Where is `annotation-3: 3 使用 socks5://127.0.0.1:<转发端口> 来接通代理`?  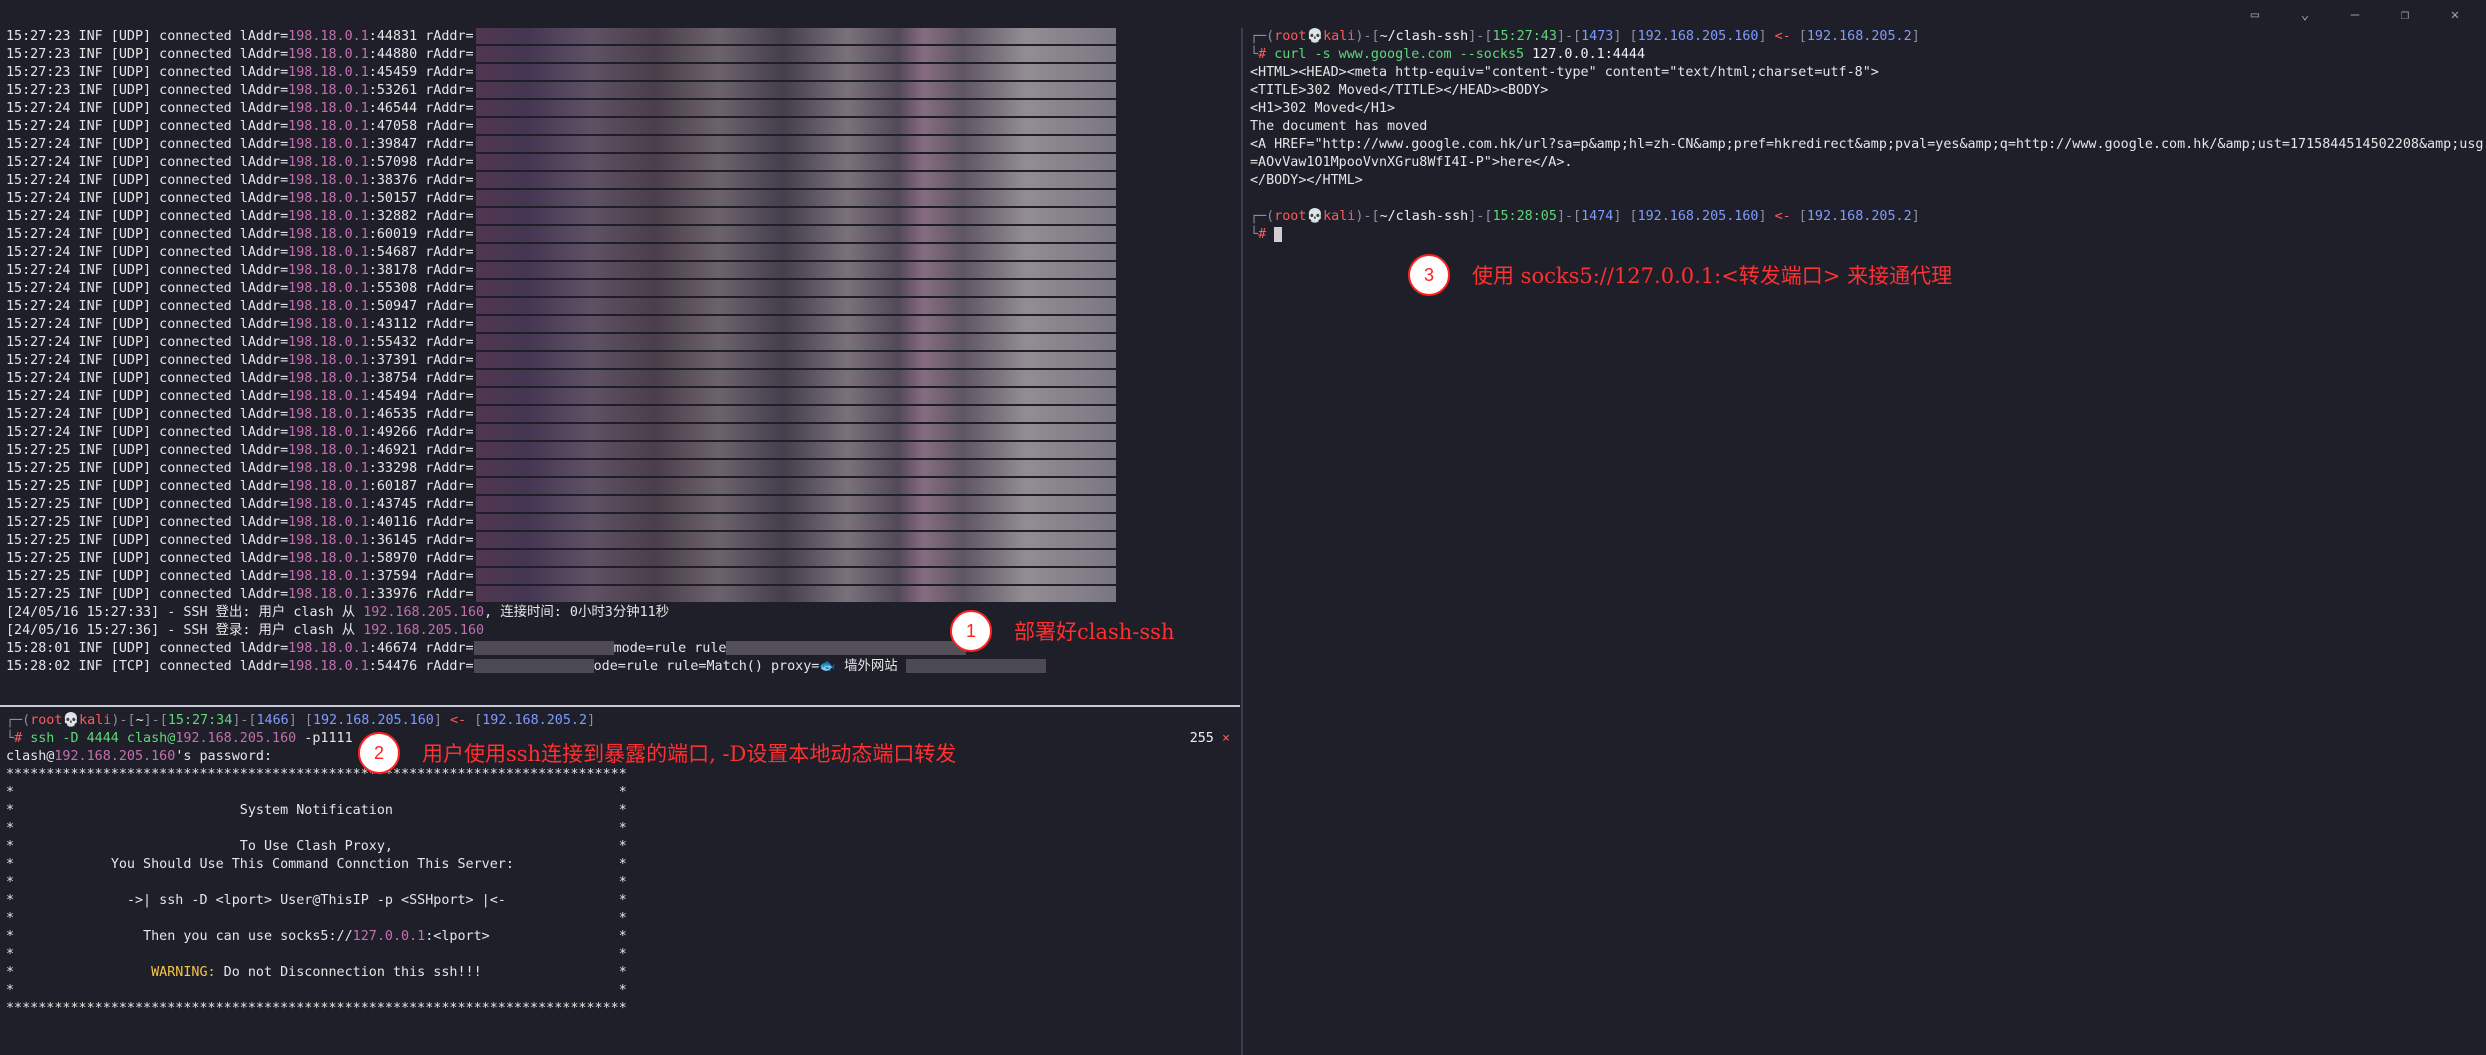
annotation-3: 3 使用 socks5://127.0.0.1:<转发端口> 来接通代理 is located at coordinates (1680, 275).